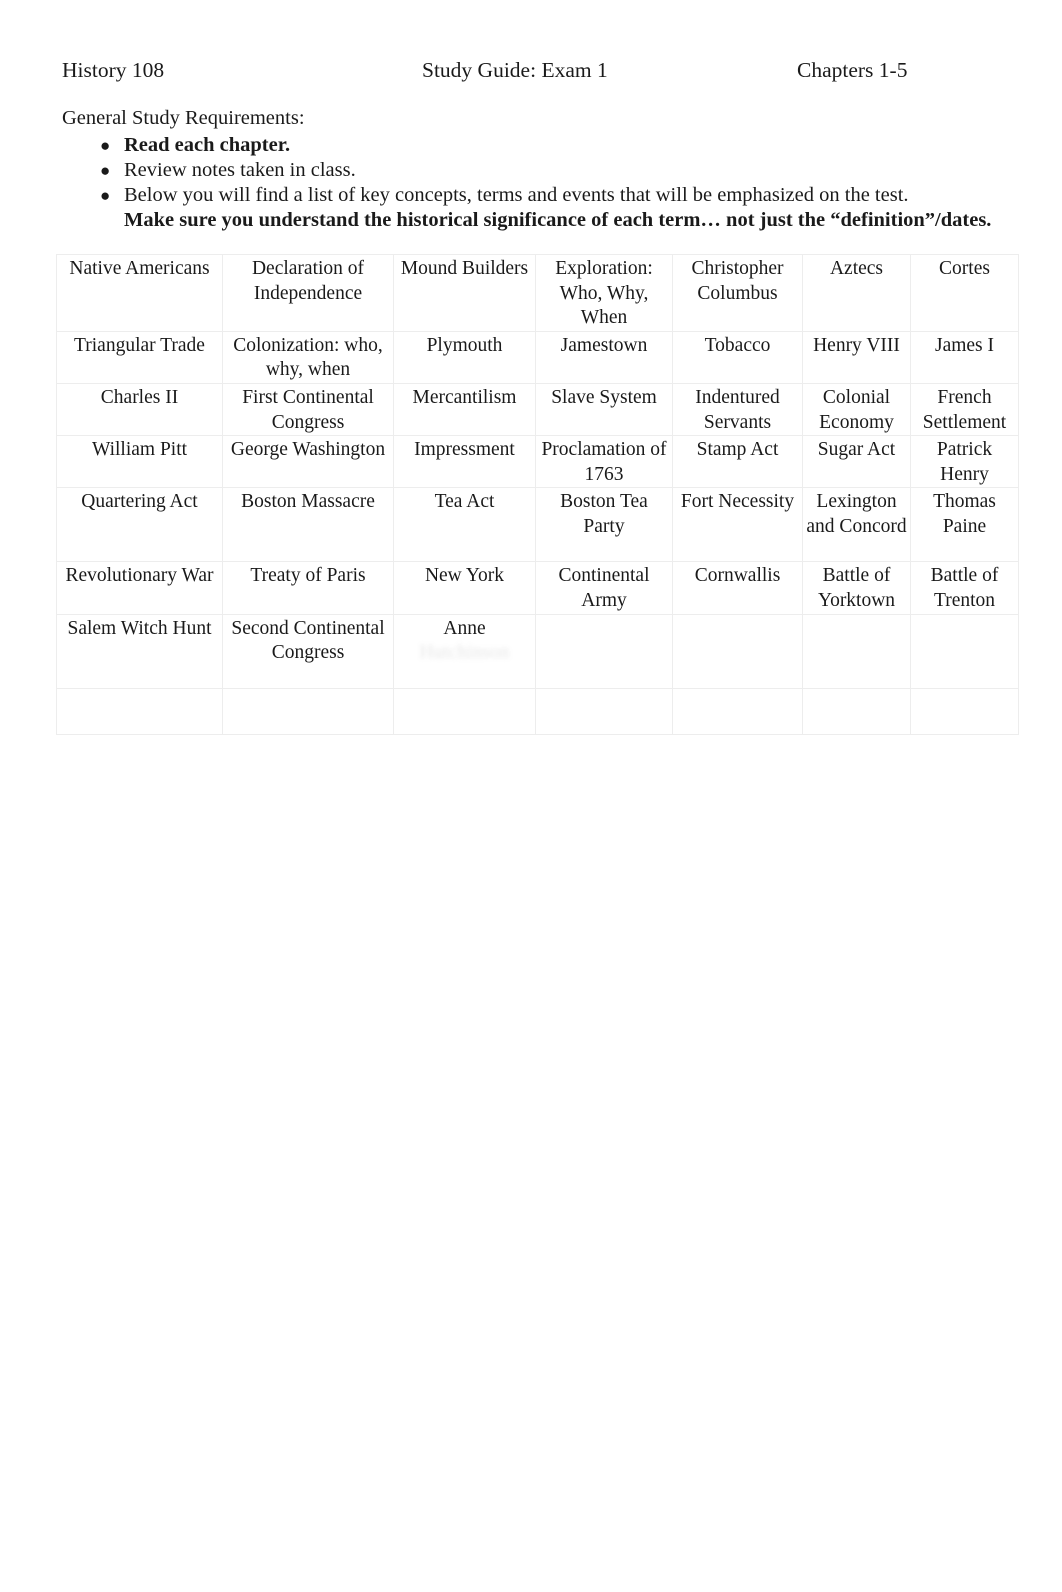  I want to click on table-cell: Anne Hutchinson, so click(464, 651).